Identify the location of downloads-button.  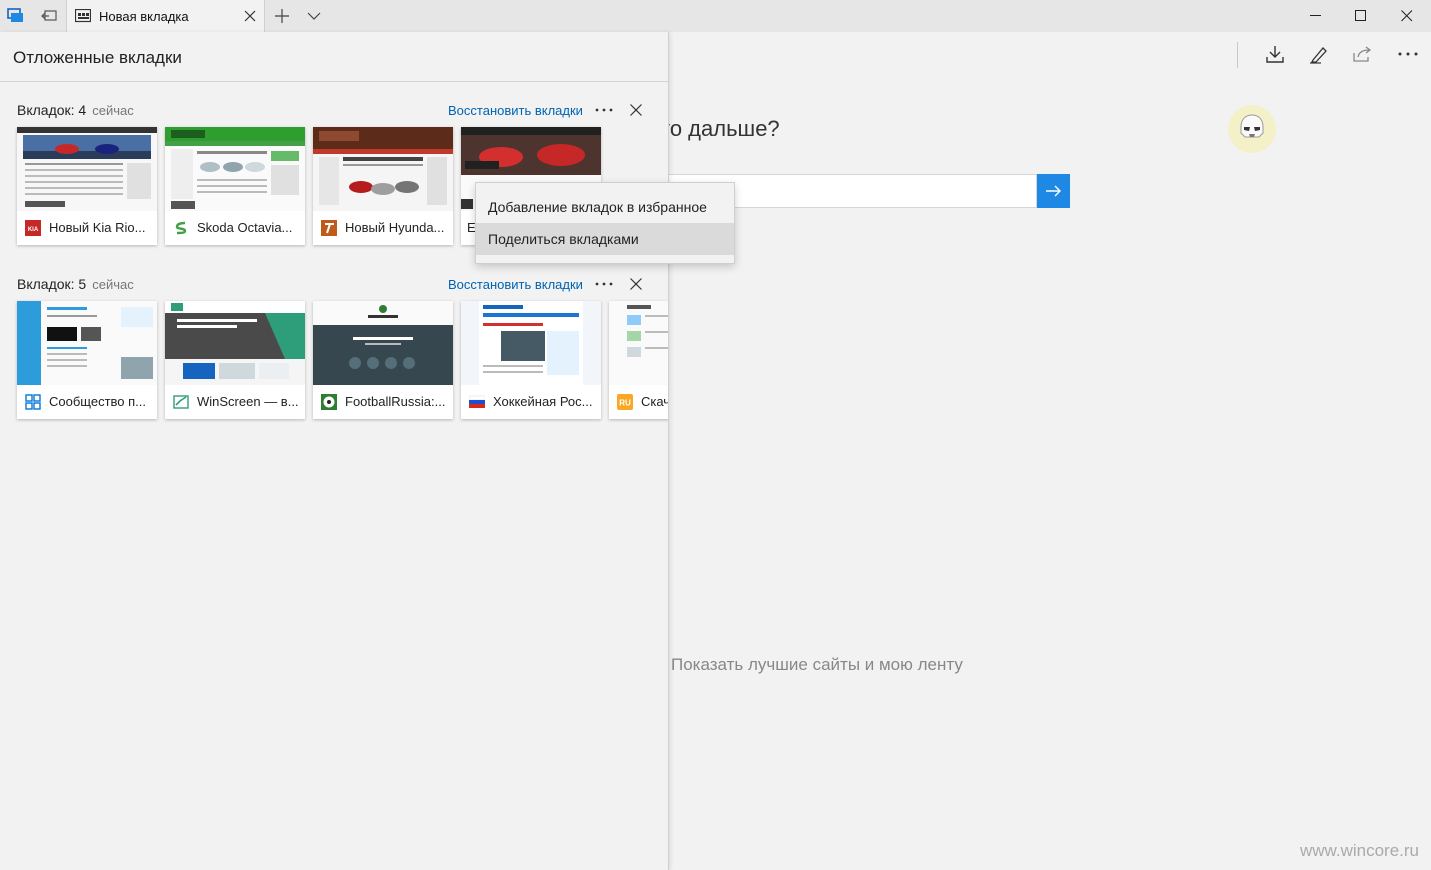
(1275, 54).